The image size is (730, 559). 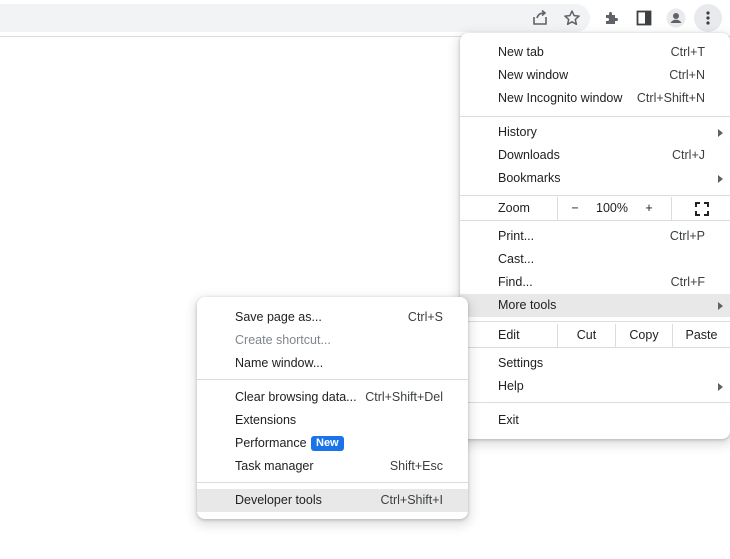 What do you see at coordinates (595, 282) in the screenshot?
I see `menu-item-find: Find... Ctrl+F` at bounding box center [595, 282].